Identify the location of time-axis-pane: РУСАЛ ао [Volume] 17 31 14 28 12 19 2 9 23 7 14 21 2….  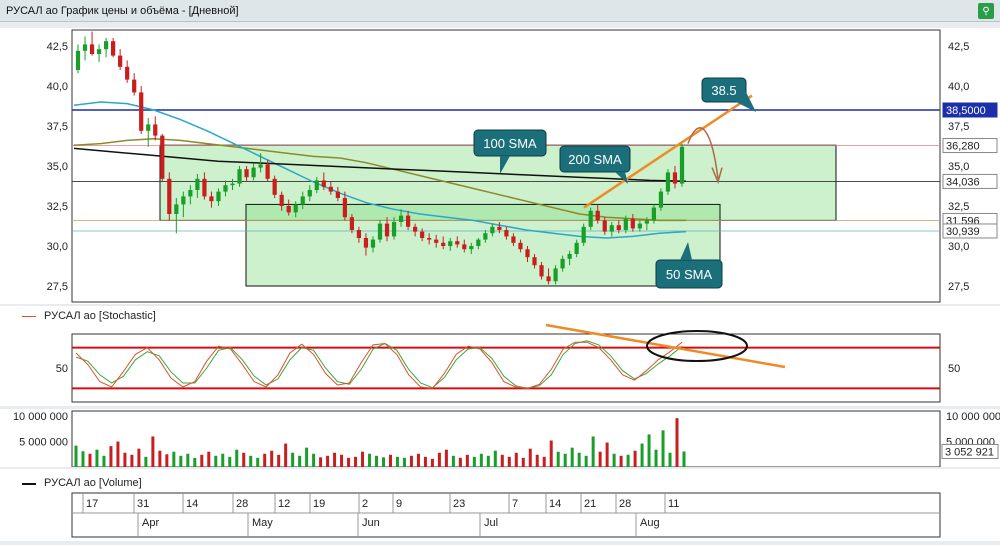
(500, 505).